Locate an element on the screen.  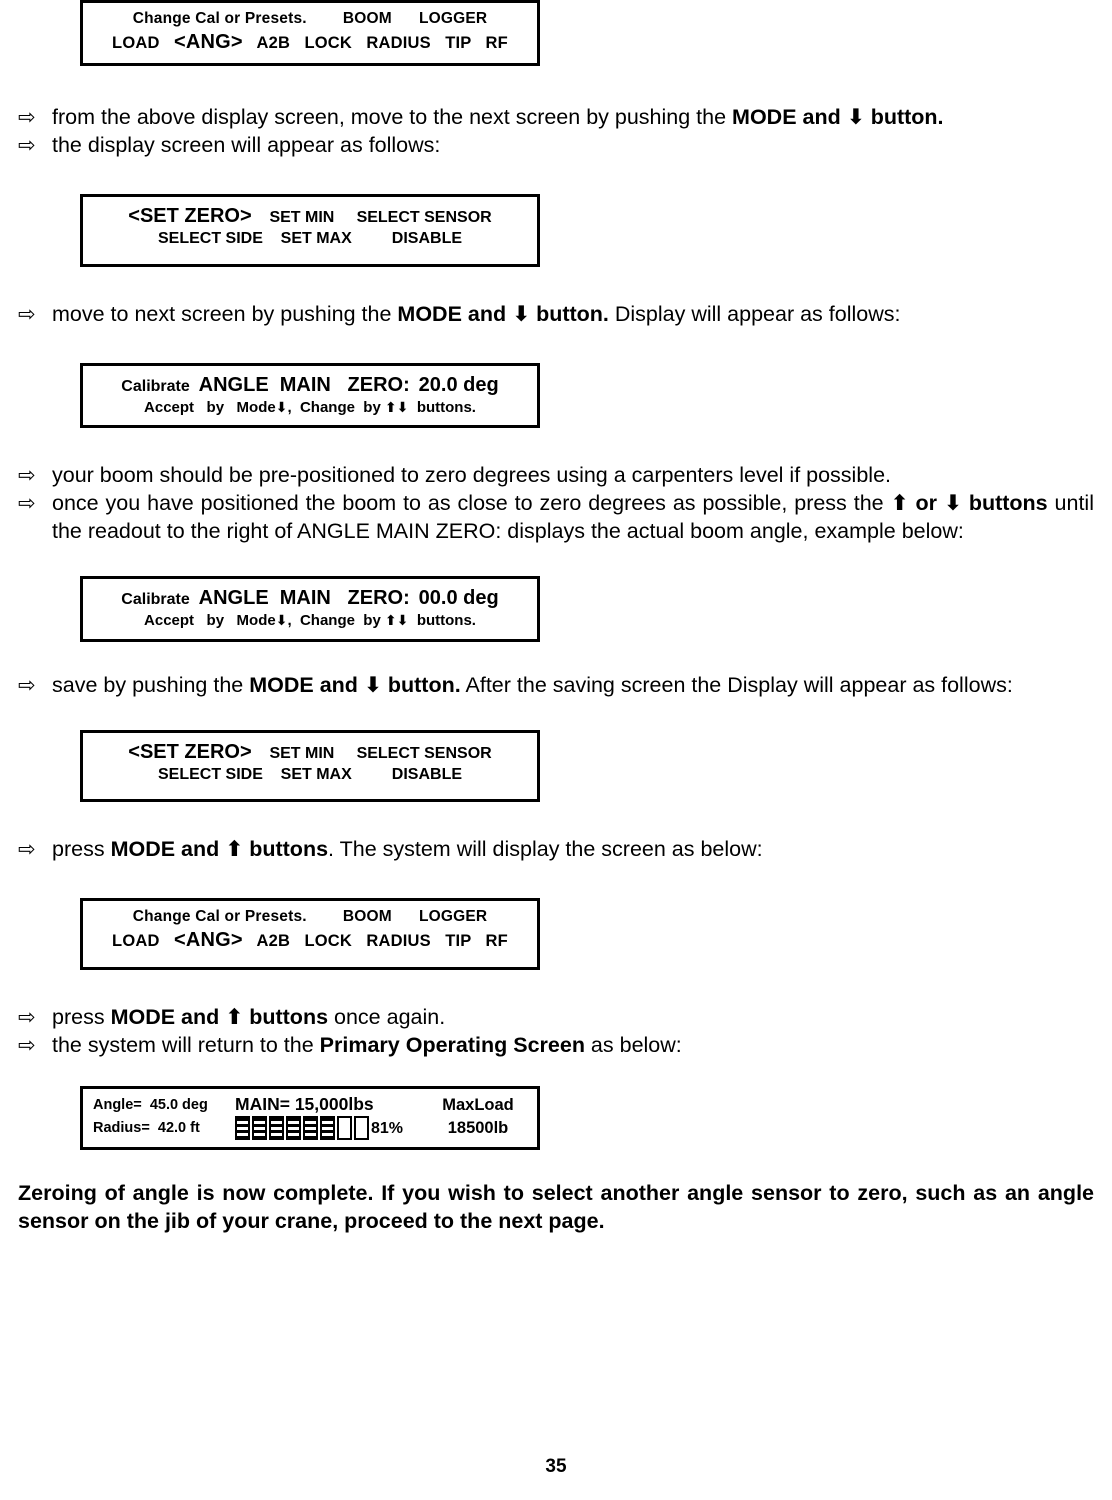
lcd-line-2: Accept by Mode⬇, Change by ⬆⬇ buttons. is located at coordinates (310, 408).